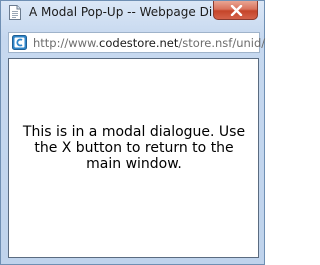  I want to click on address-bar: http://www.codestore.net/store.nsf/unid/, so click(136, 42).